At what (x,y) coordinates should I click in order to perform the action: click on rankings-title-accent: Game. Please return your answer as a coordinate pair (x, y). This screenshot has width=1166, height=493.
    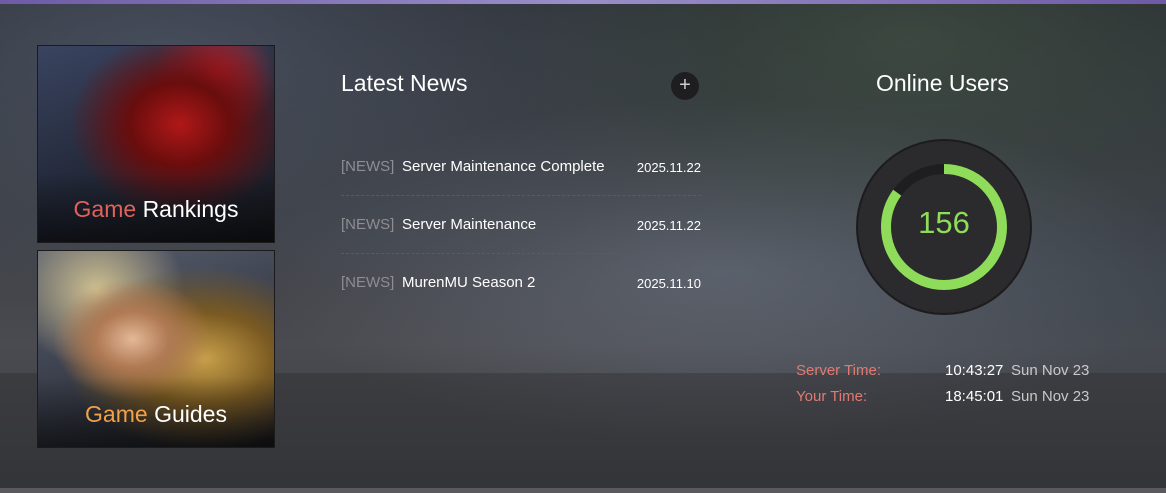
    Looking at the image, I should click on (105, 209).